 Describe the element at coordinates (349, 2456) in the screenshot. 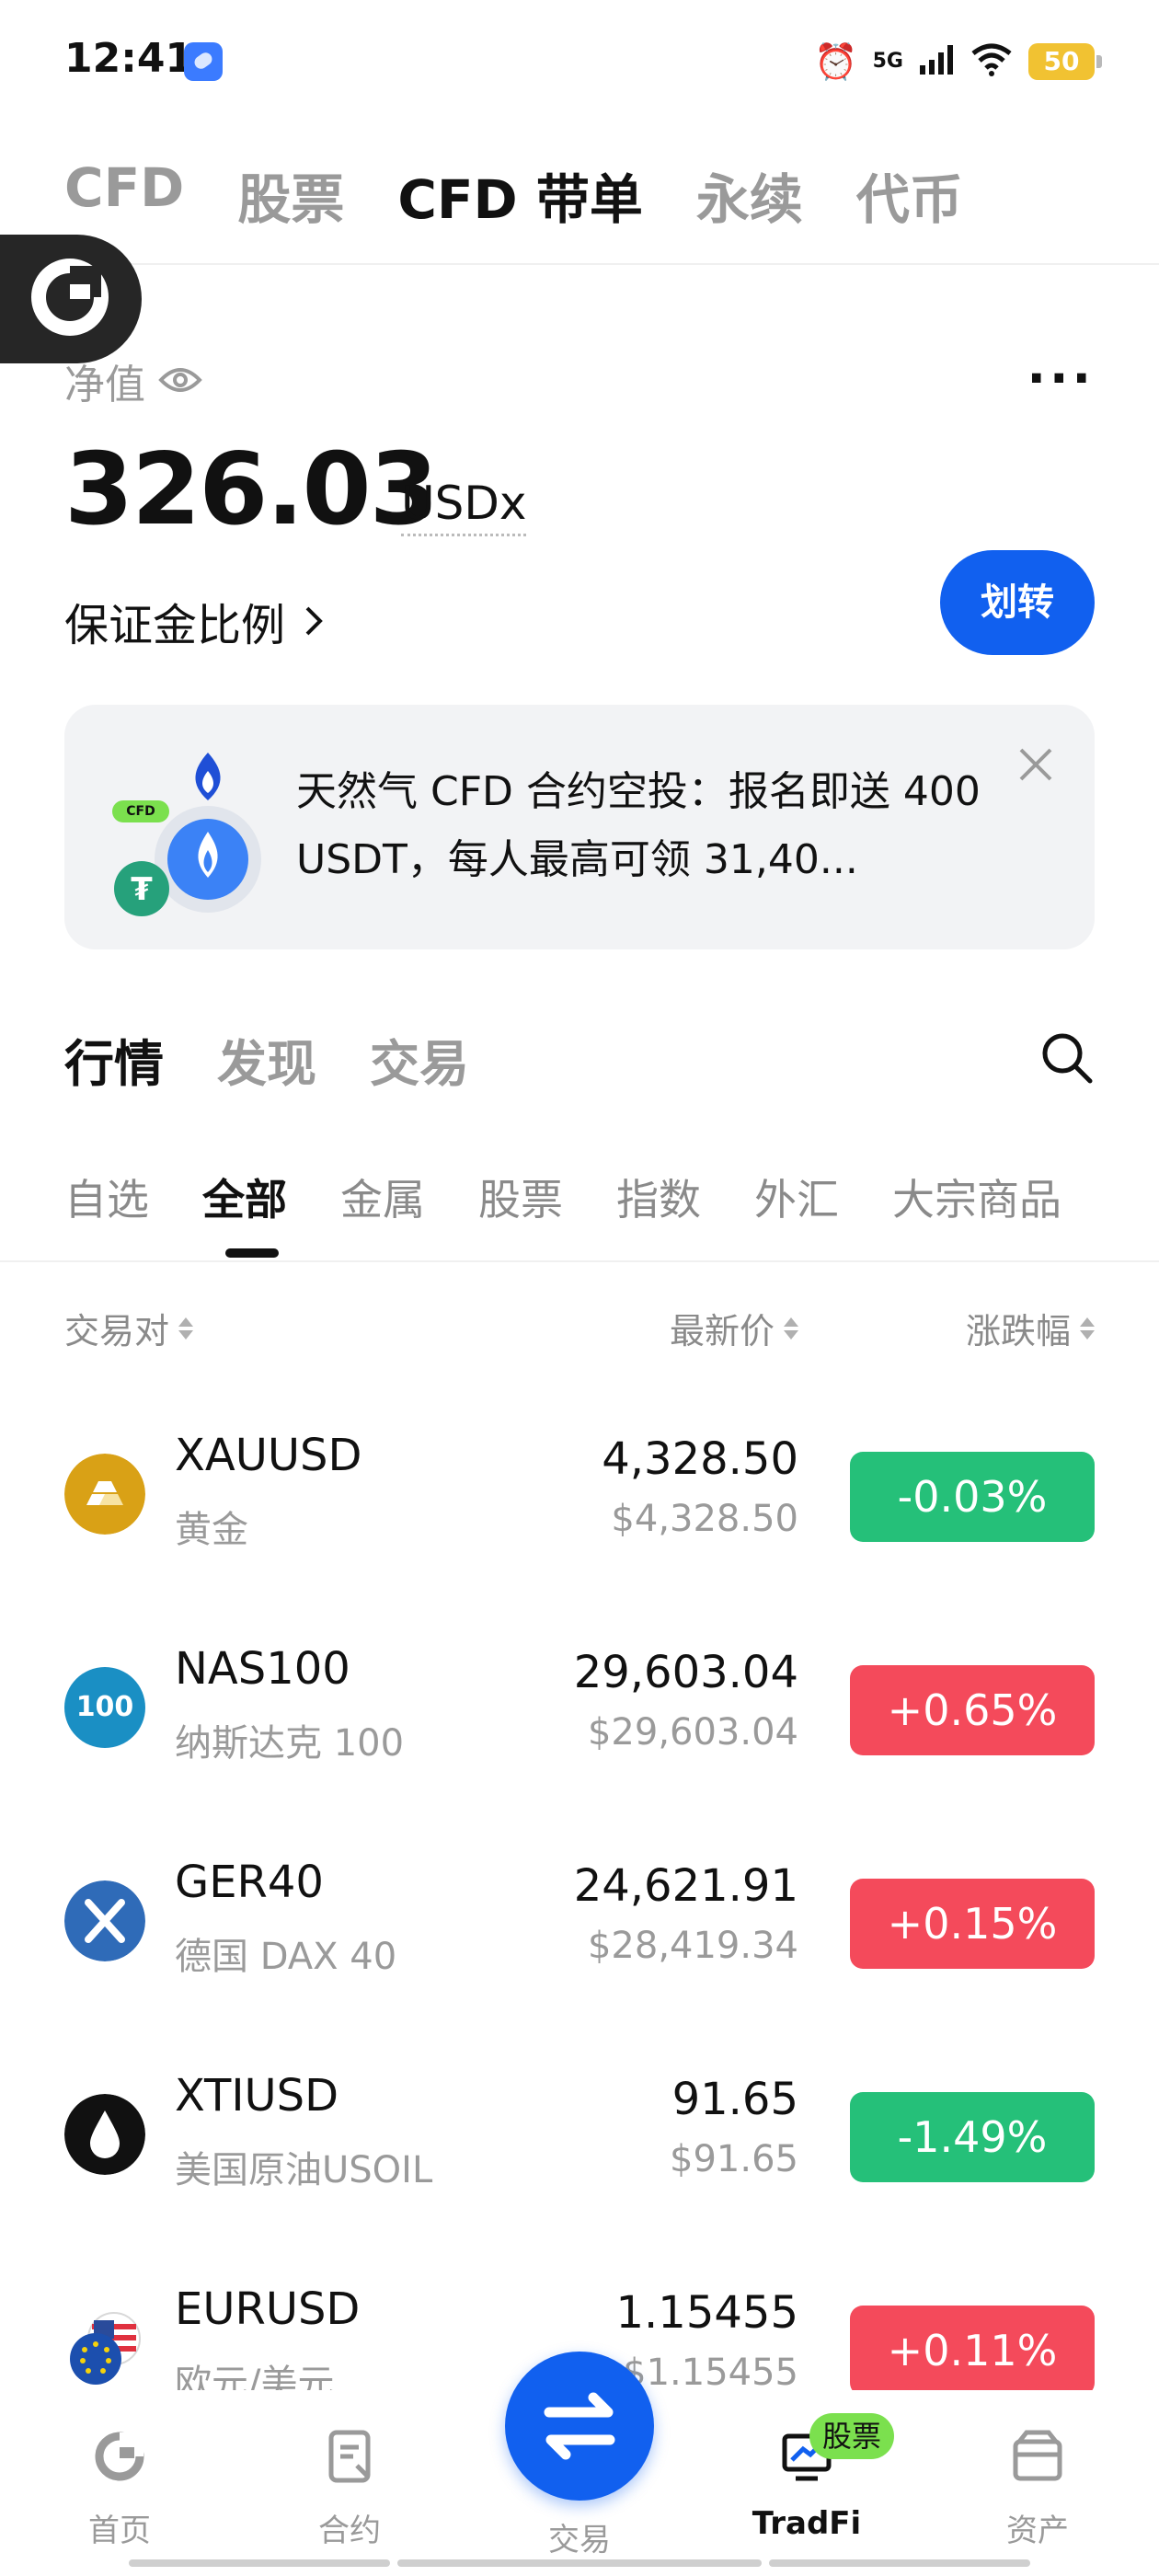

I see `contract-document-icon` at that location.